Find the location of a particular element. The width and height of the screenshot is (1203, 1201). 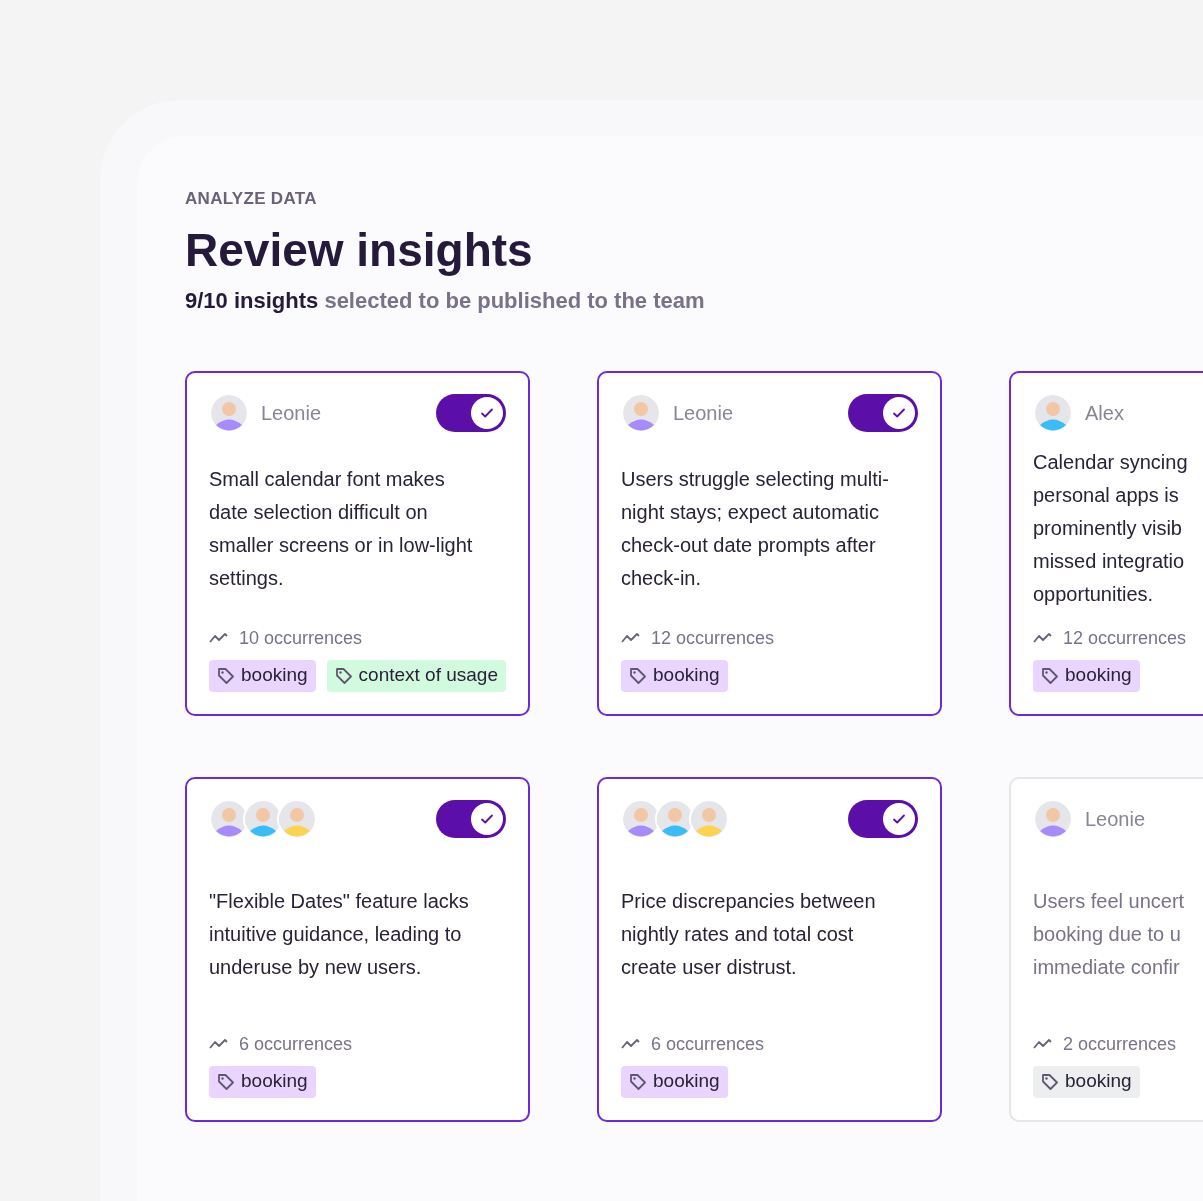

insight-card: Price discrepancies between nightly rates and total cost create user distrust. 6 occurrences booking is located at coordinates (769, 949).